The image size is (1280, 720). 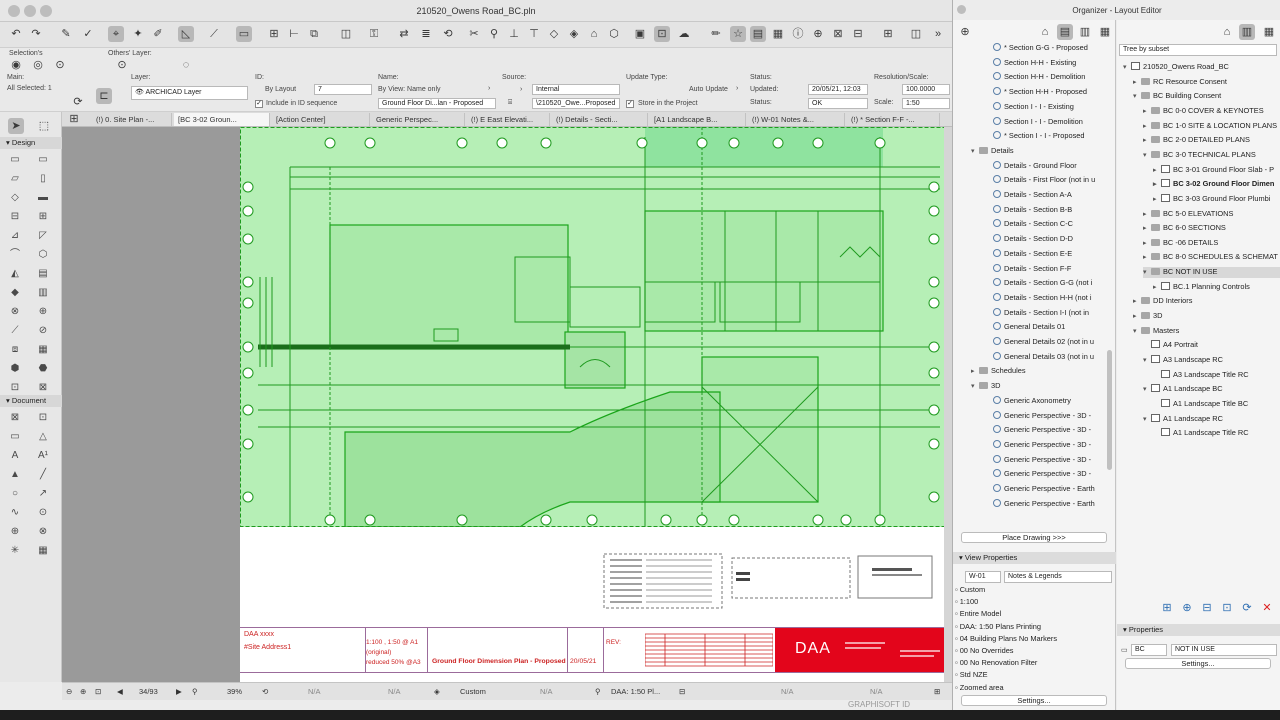 I want to click on stair-tool-icon: ⊟, so click(x=15, y=217).